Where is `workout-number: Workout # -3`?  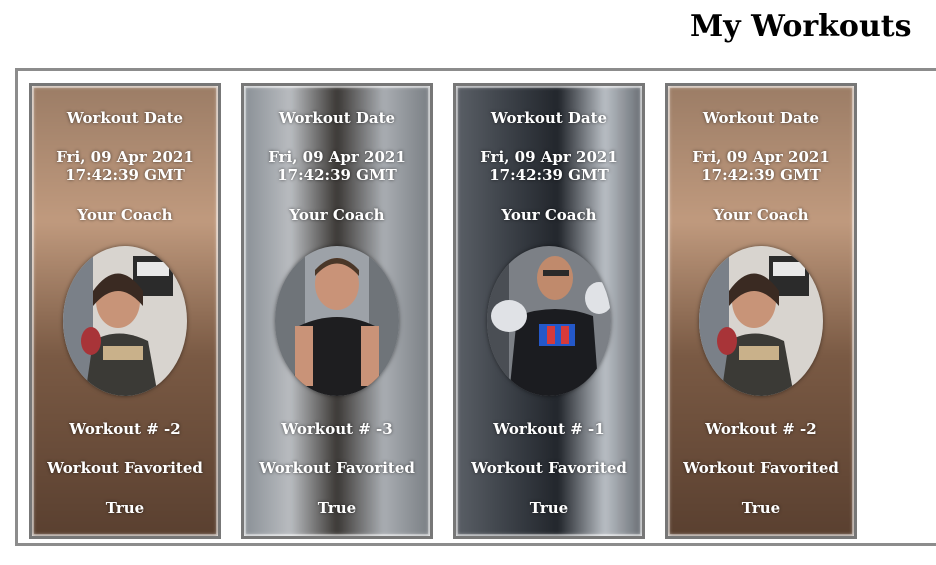
workout-number: Workout # -3 is located at coordinates (337, 429).